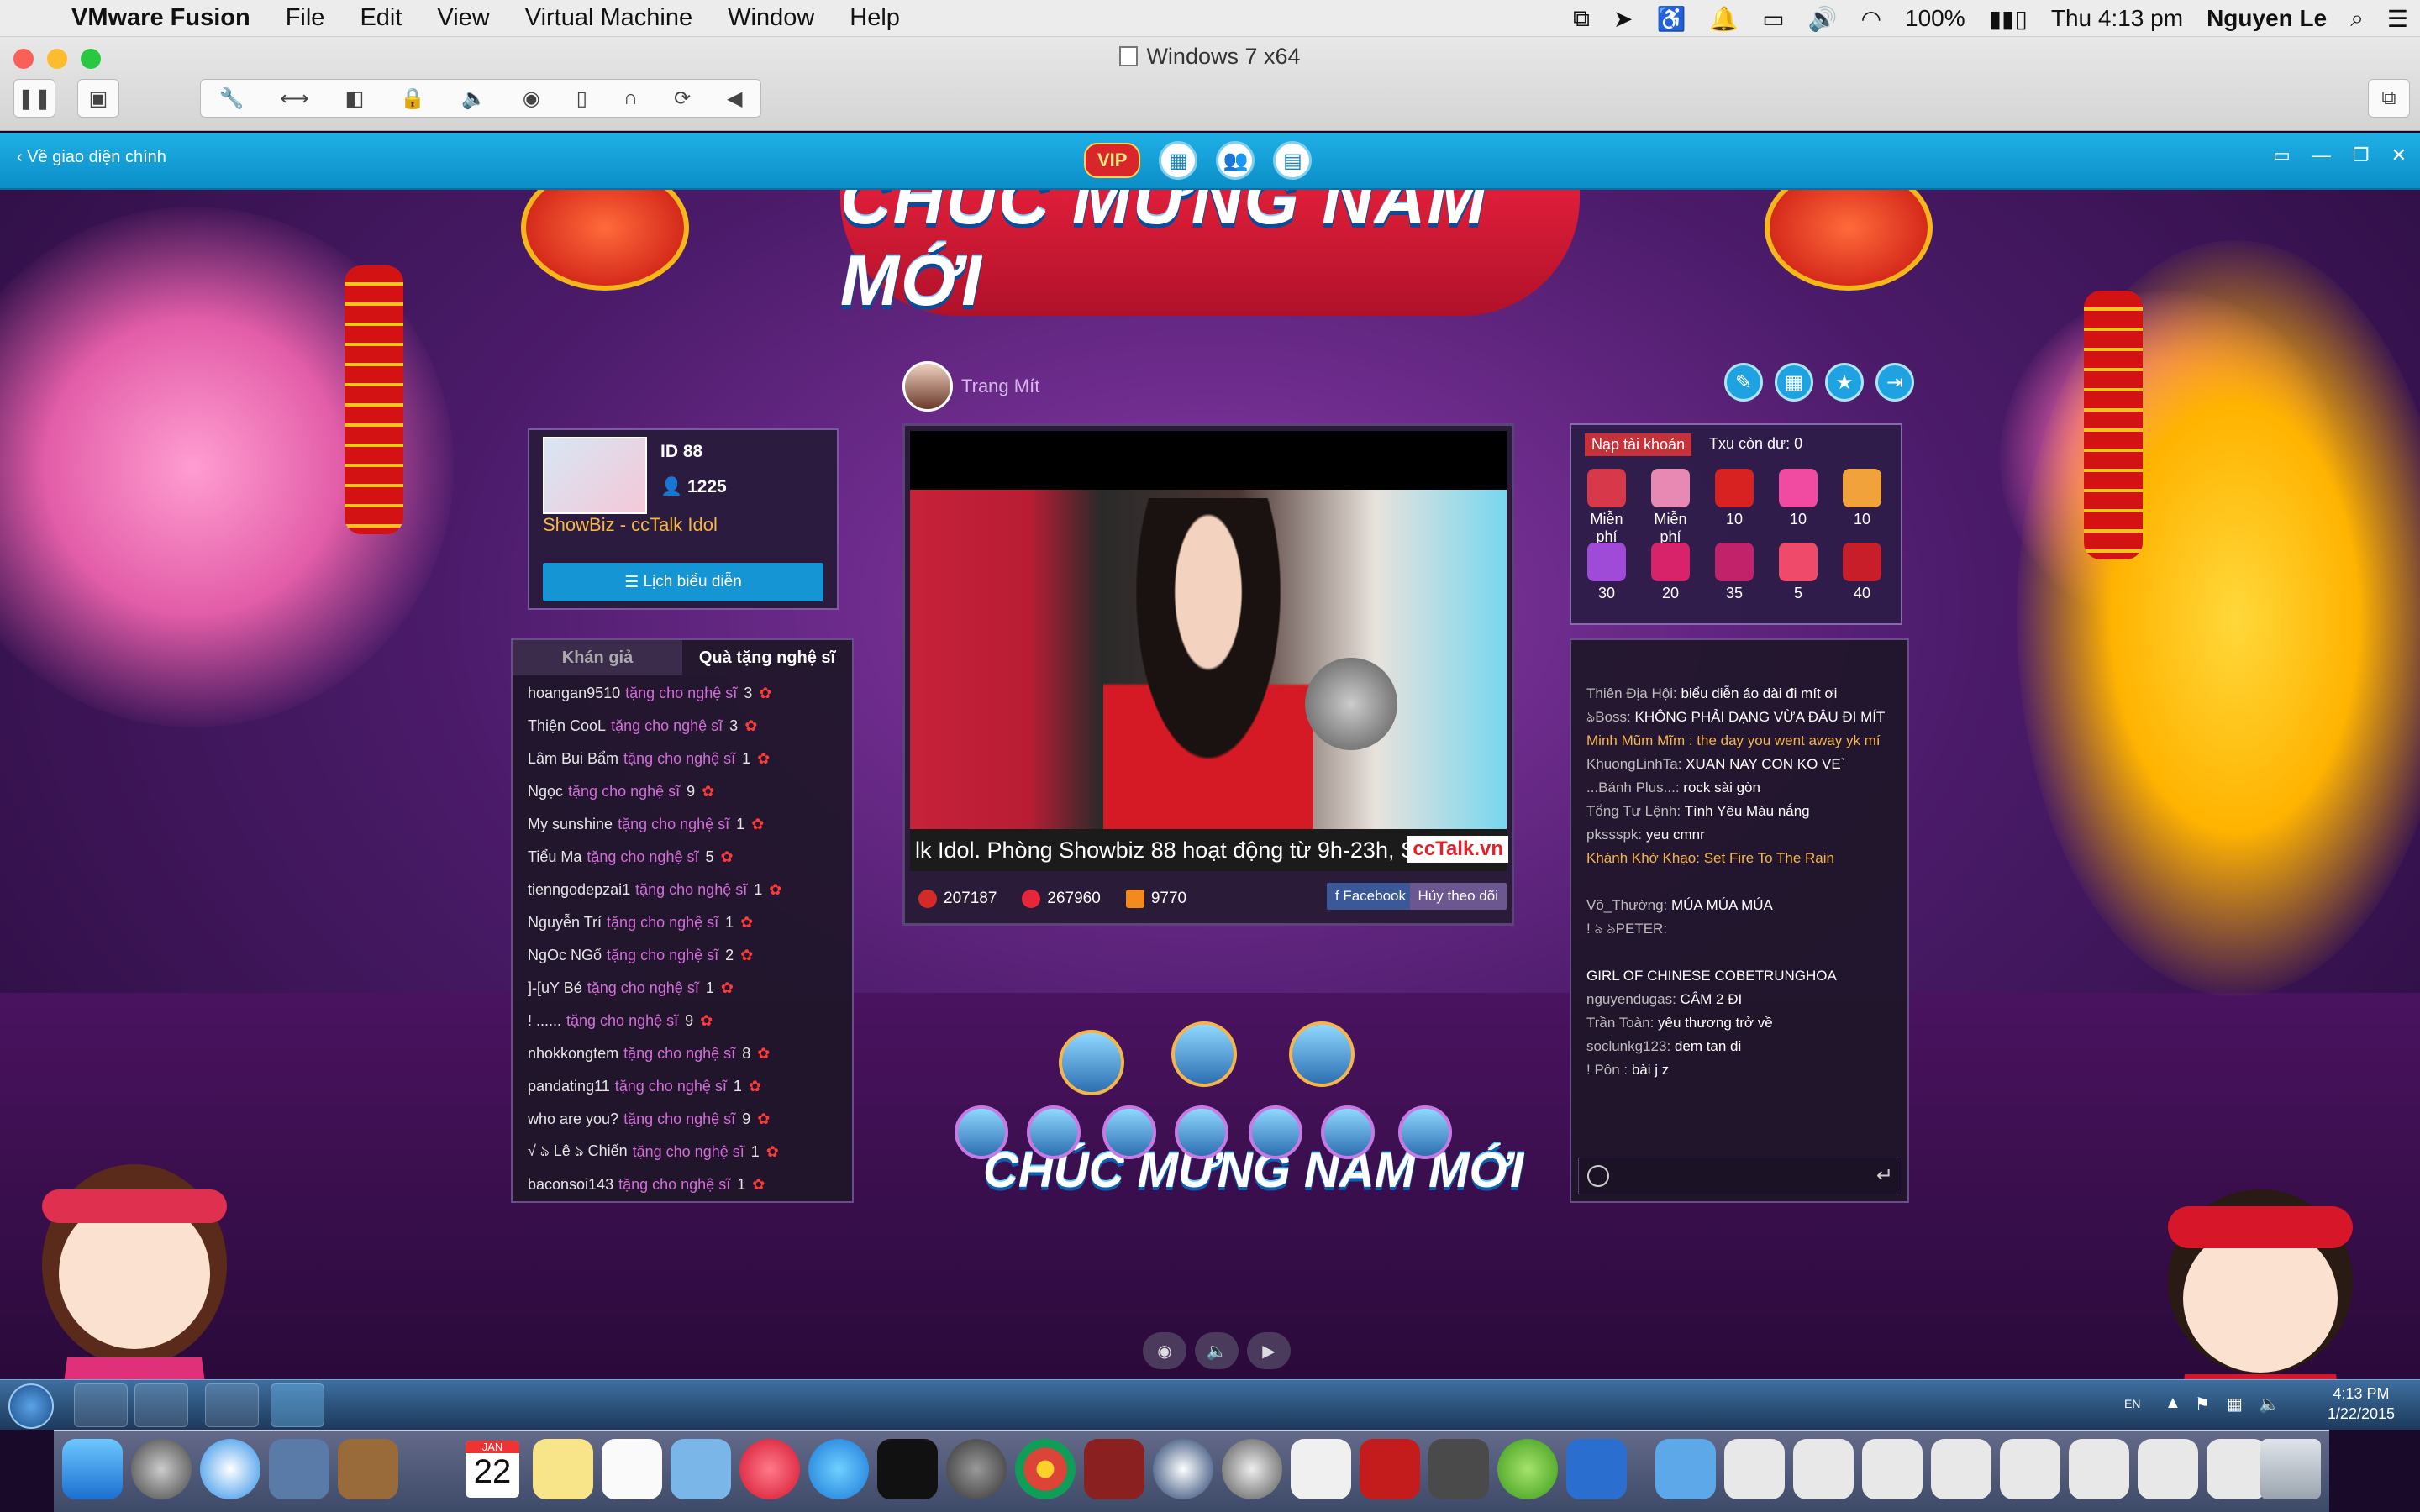  Describe the element at coordinates (2322, 155) in the screenshot. I see `app-minimize-icon: —` at that location.